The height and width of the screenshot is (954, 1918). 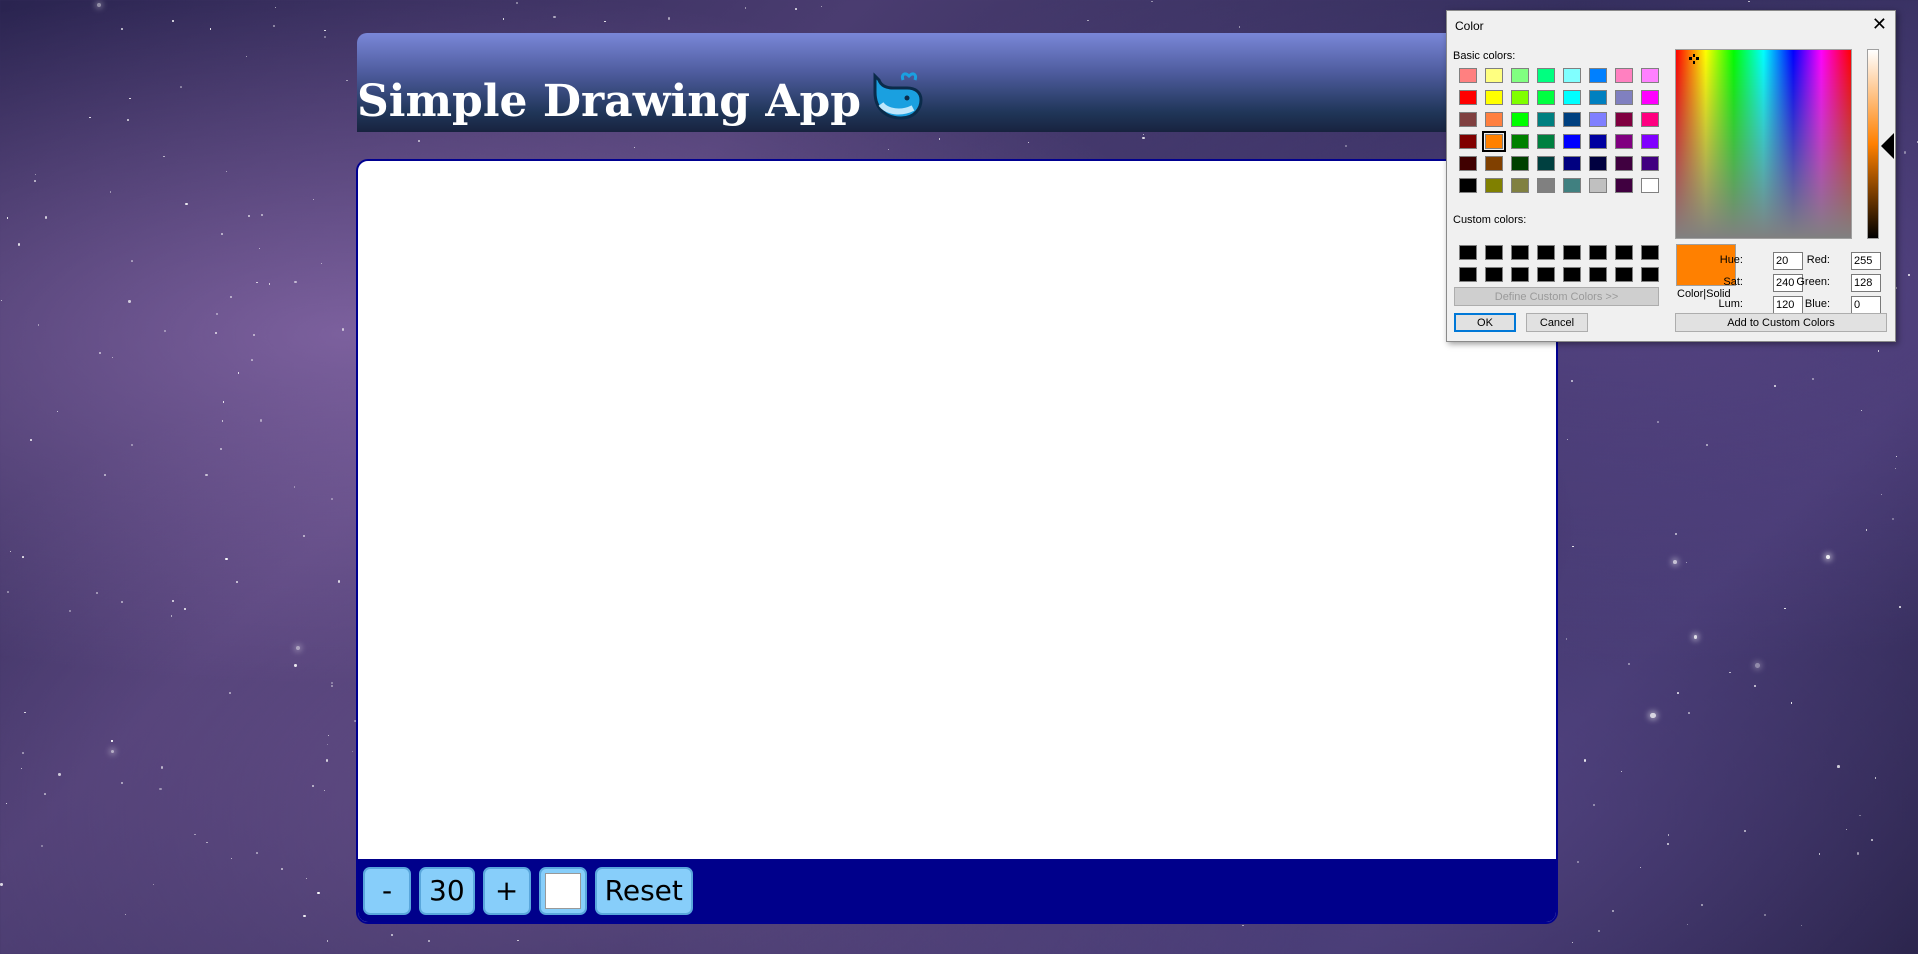 I want to click on crosshair-icon, so click(x=1694, y=59).